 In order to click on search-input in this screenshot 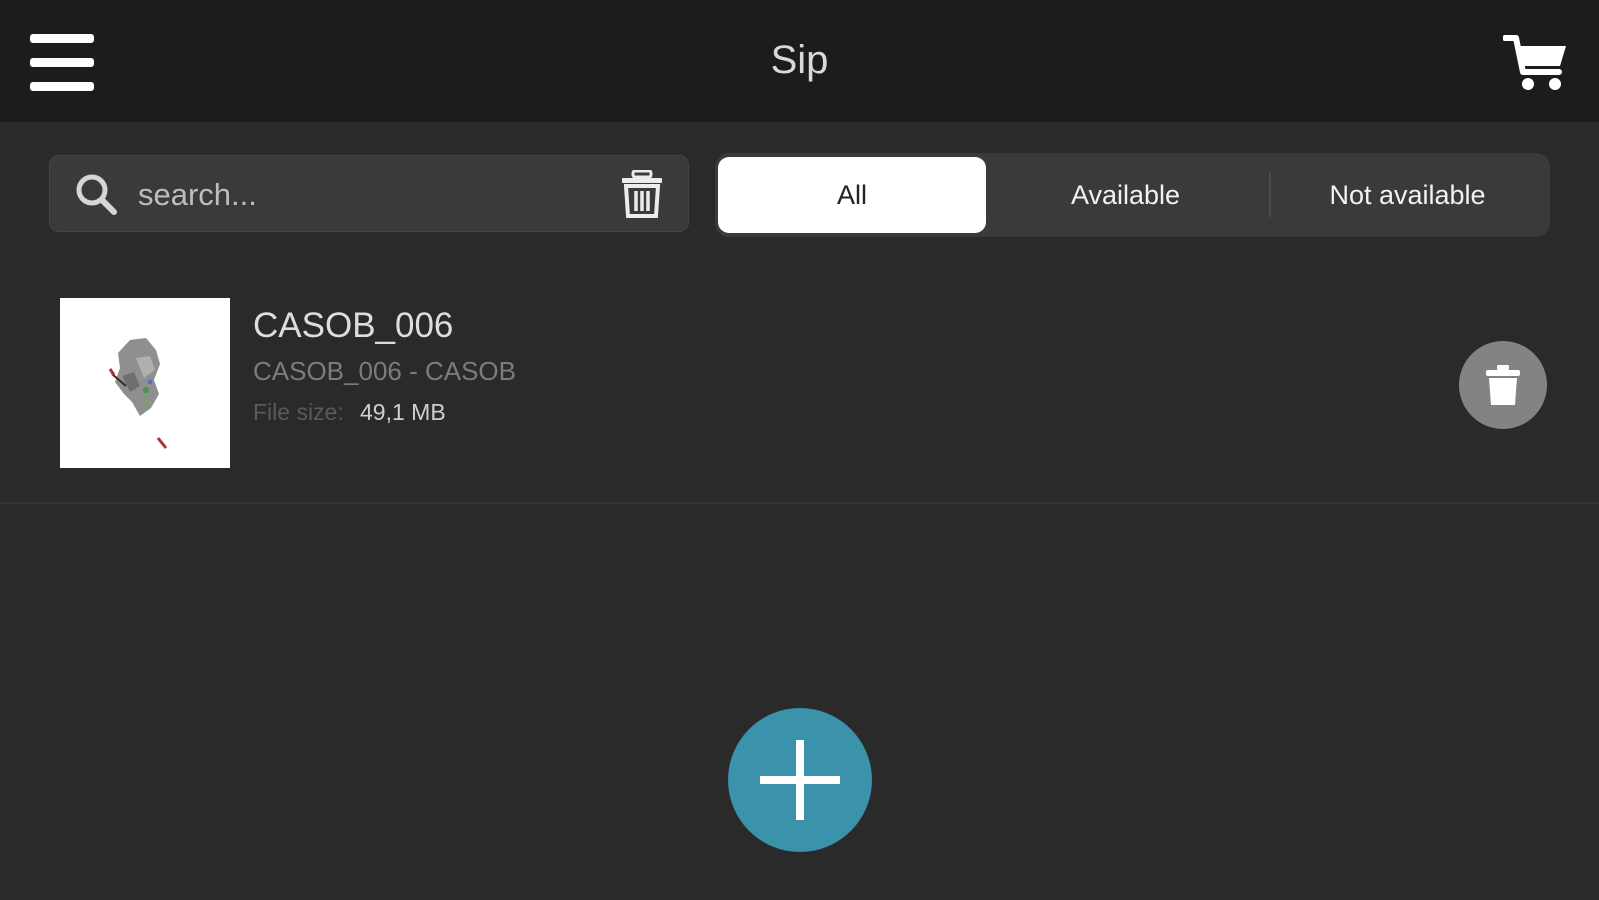, I will do `click(388, 194)`.